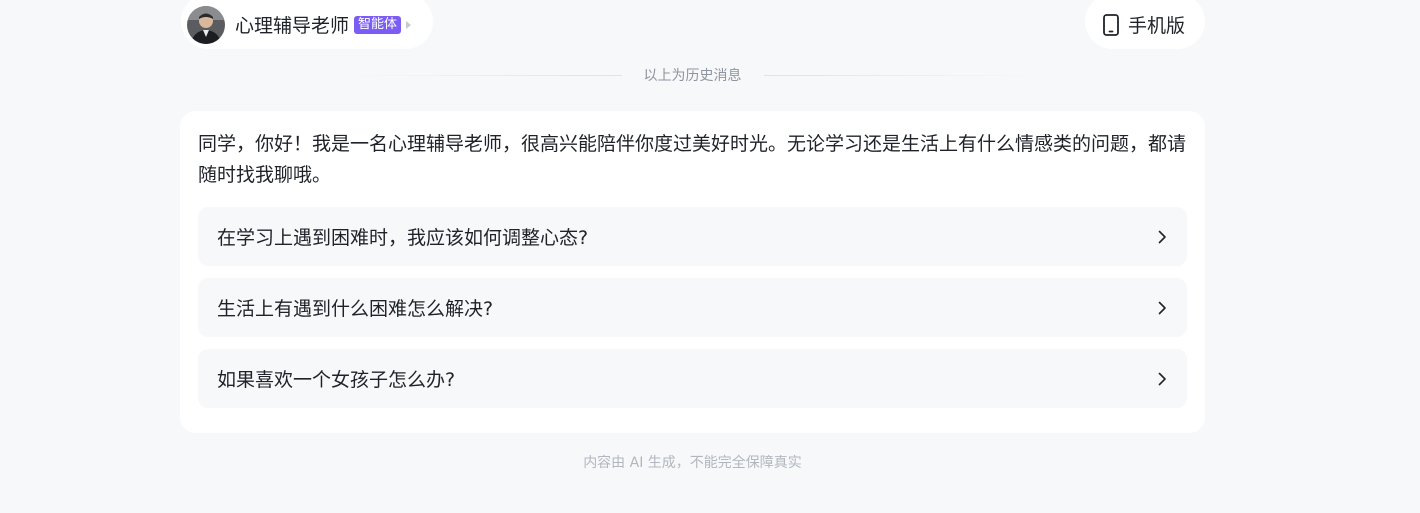  I want to click on agent-badge: 智能体, so click(378, 24).